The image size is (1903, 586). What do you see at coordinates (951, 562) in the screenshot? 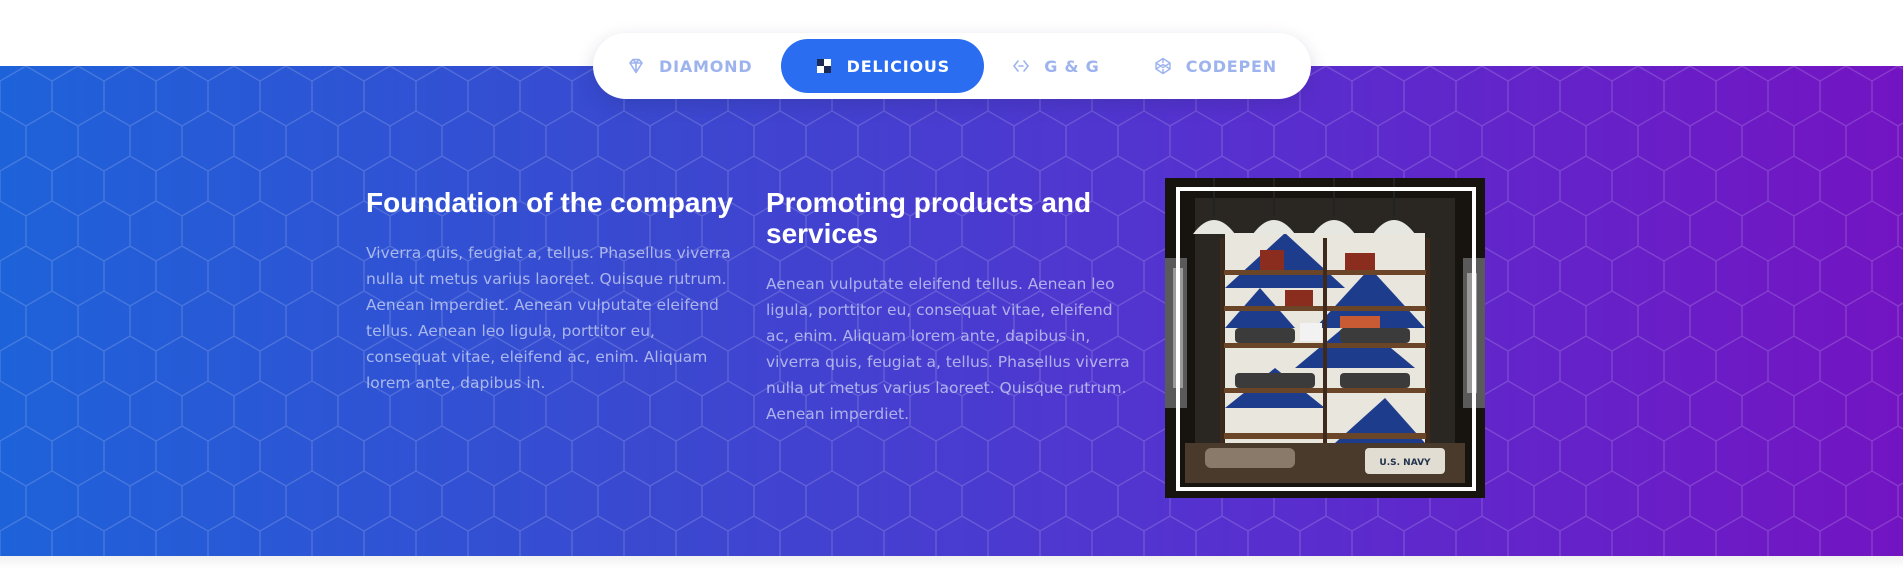
I see `section-shadow` at bounding box center [951, 562].